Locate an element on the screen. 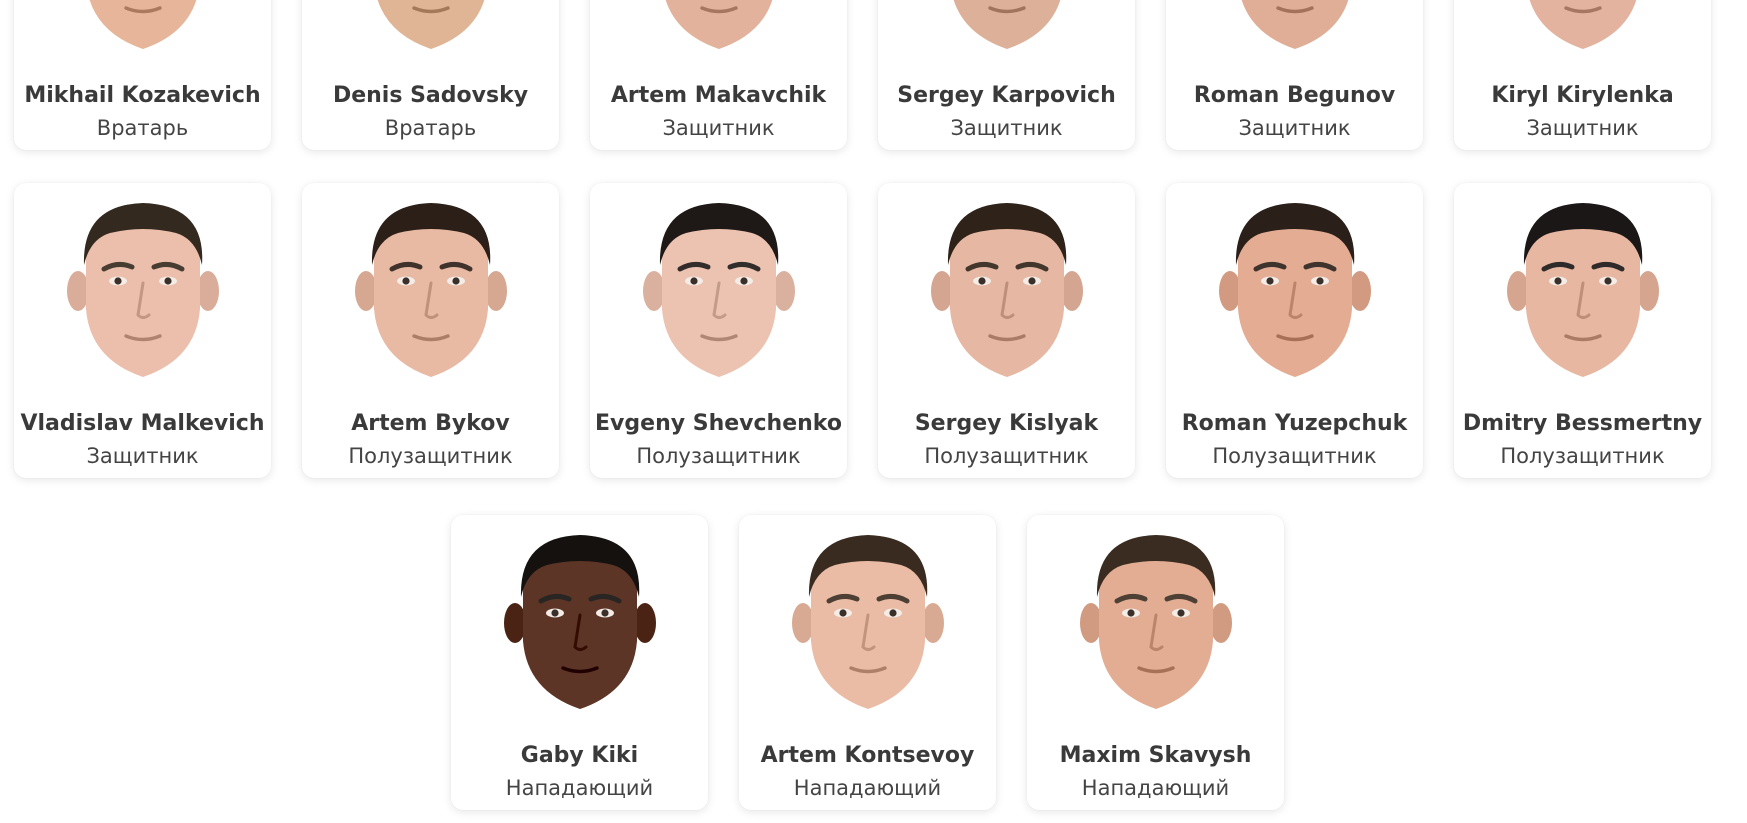 The height and width of the screenshot is (823, 1747). player-card: Kiryl Kirylenka Защитник is located at coordinates (1582, 75).